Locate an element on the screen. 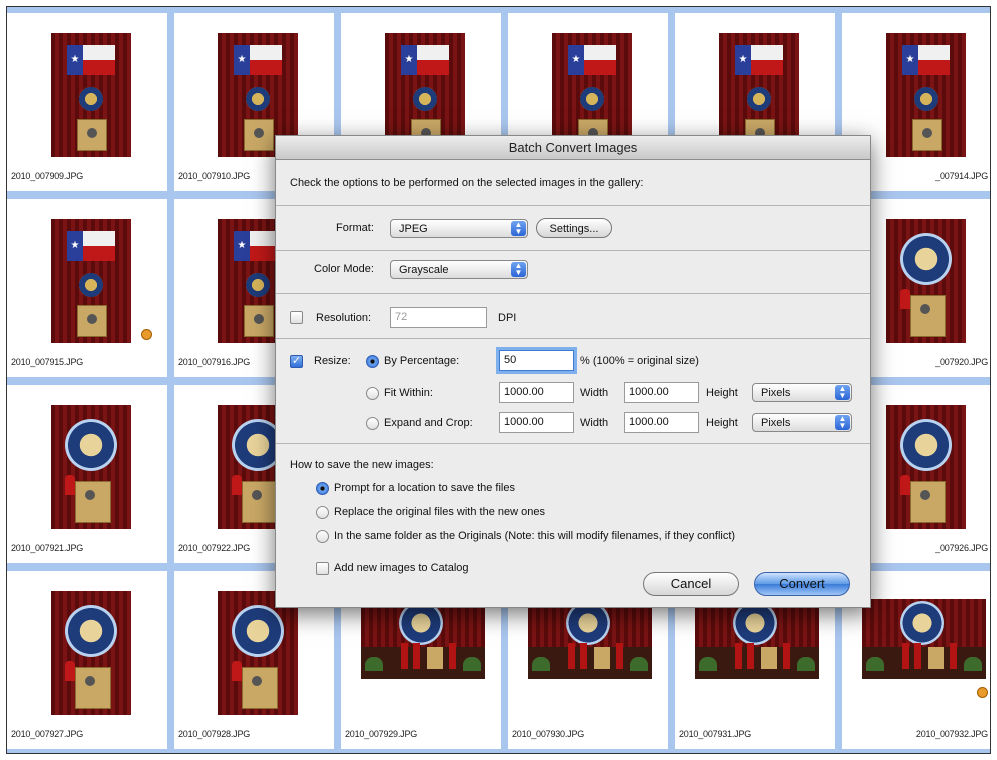 Image resolution: width=997 pixels, height=760 pixels. save-heading: How to save the new images: is located at coordinates (362, 465).